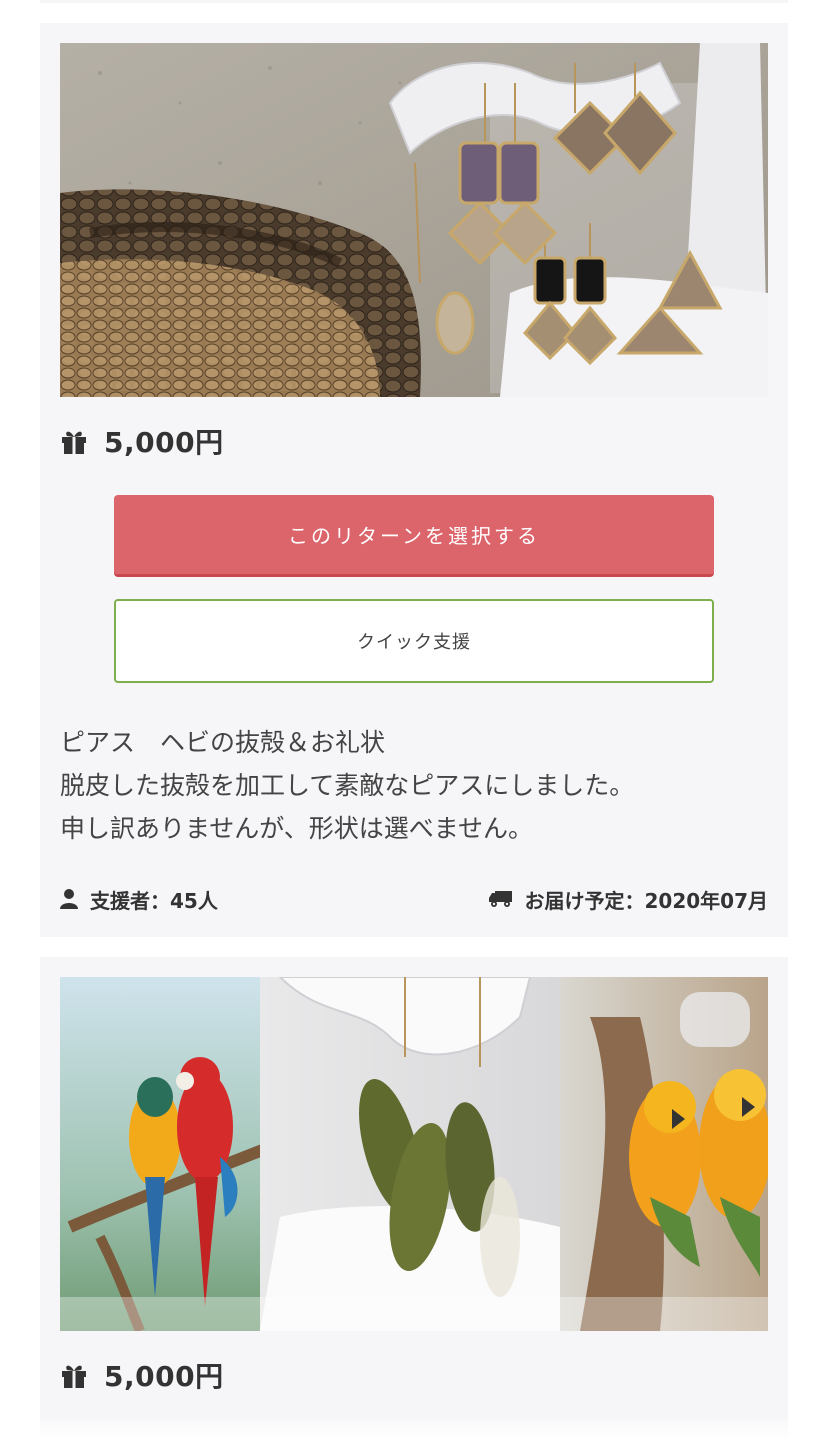  I want to click on delivery-label: お届け予定：2020年07月, so click(646, 900).